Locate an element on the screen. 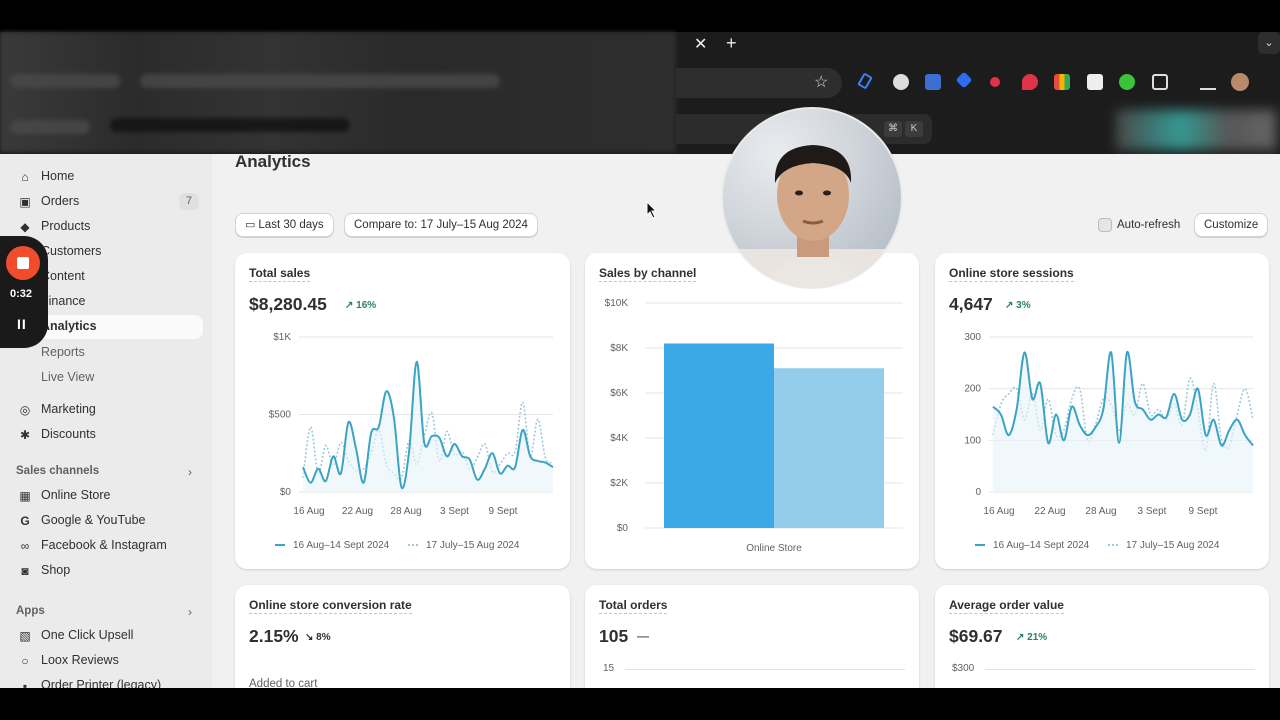  sidebar-item-home: ⌂ Home is located at coordinates (105, 177).